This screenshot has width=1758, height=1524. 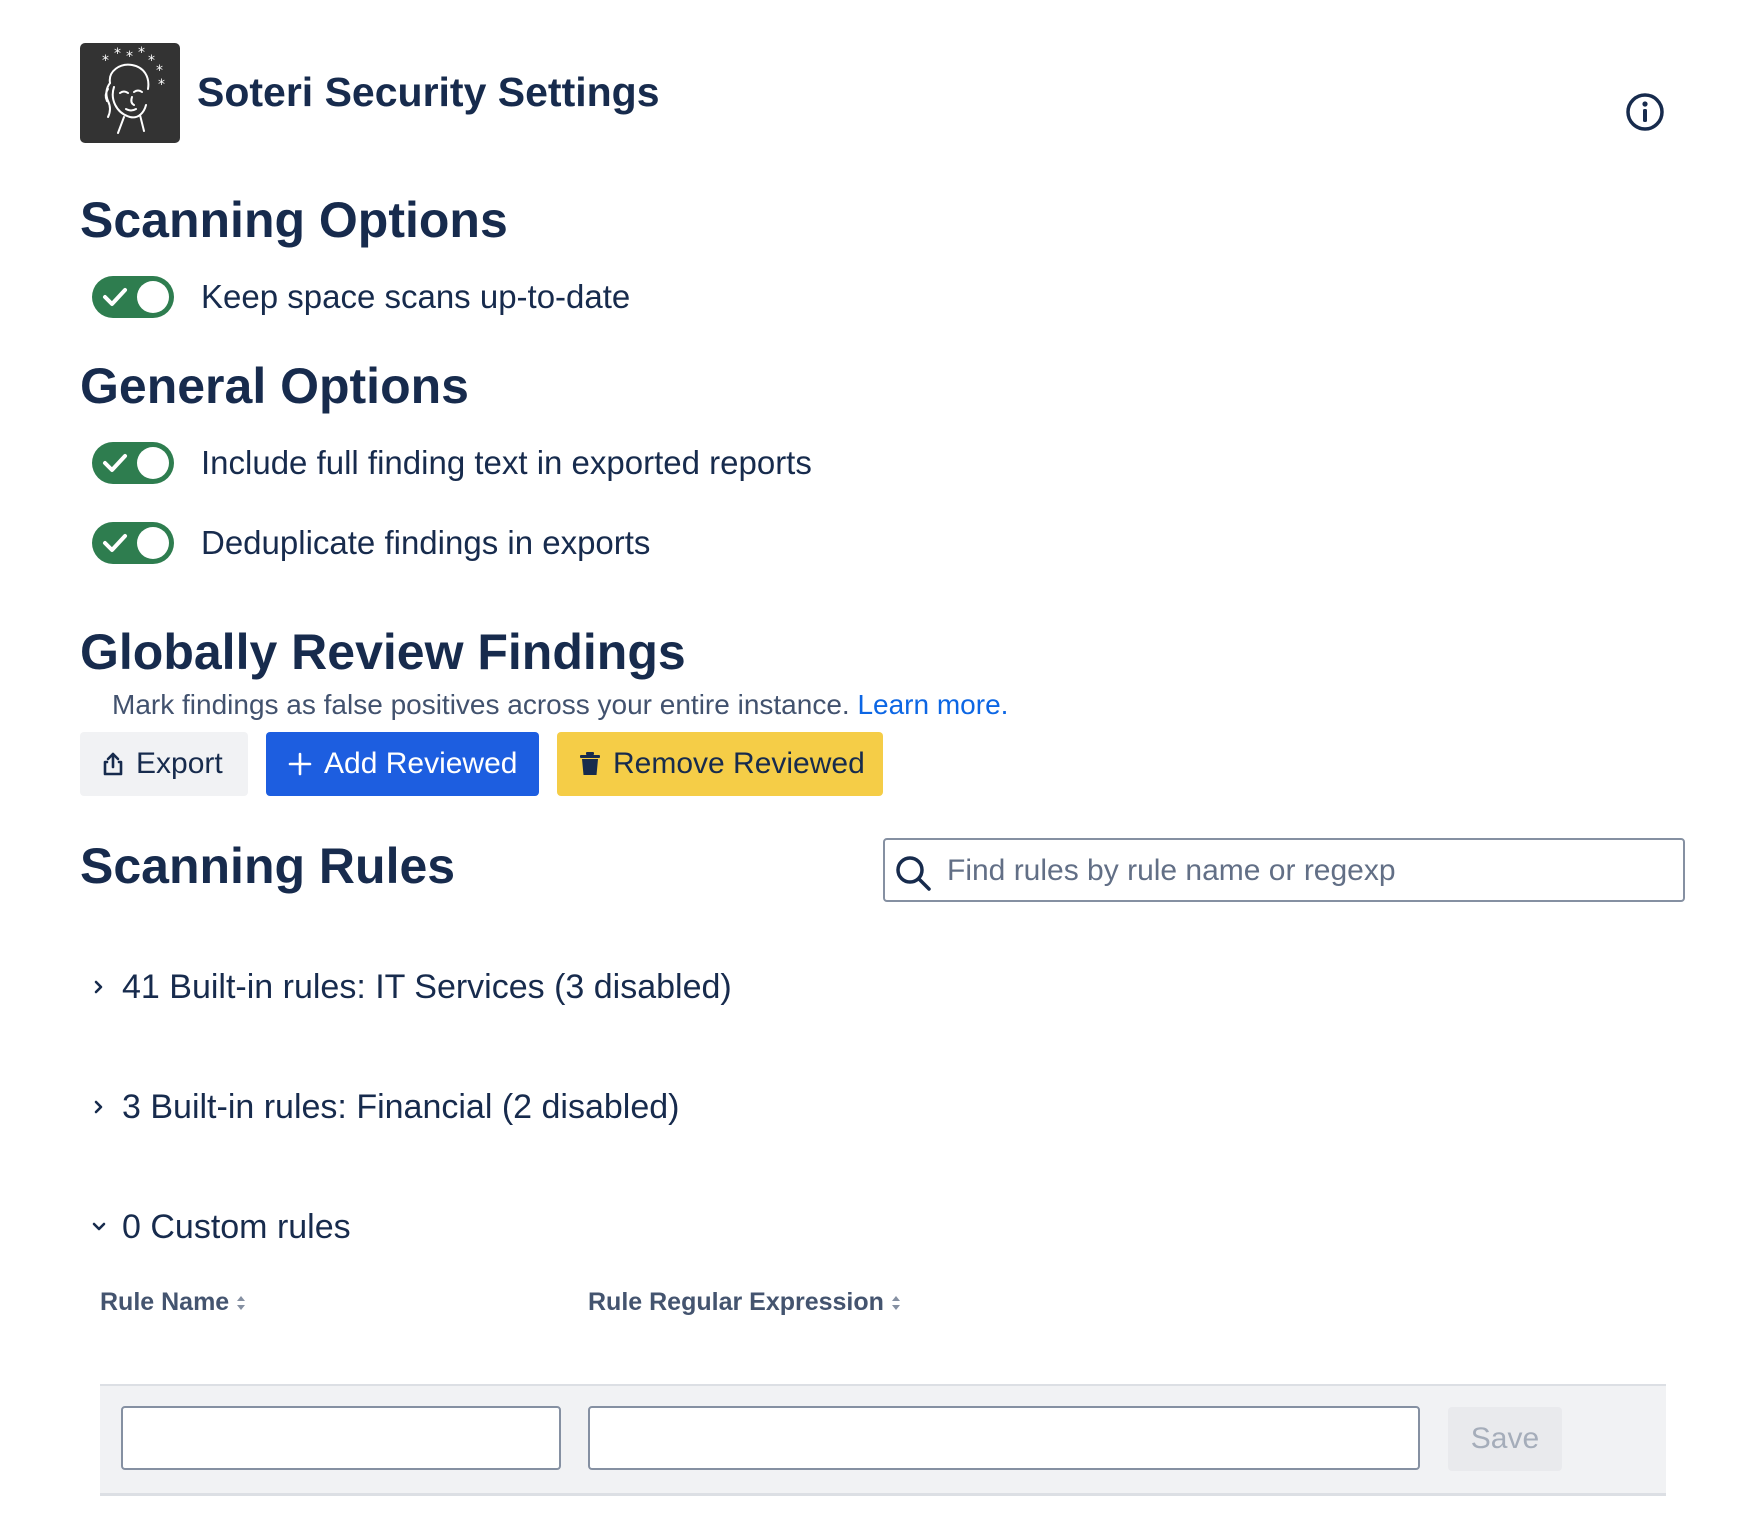 What do you see at coordinates (236, 1226) in the screenshot?
I see `rule-group-label: 0 Custom rules` at bounding box center [236, 1226].